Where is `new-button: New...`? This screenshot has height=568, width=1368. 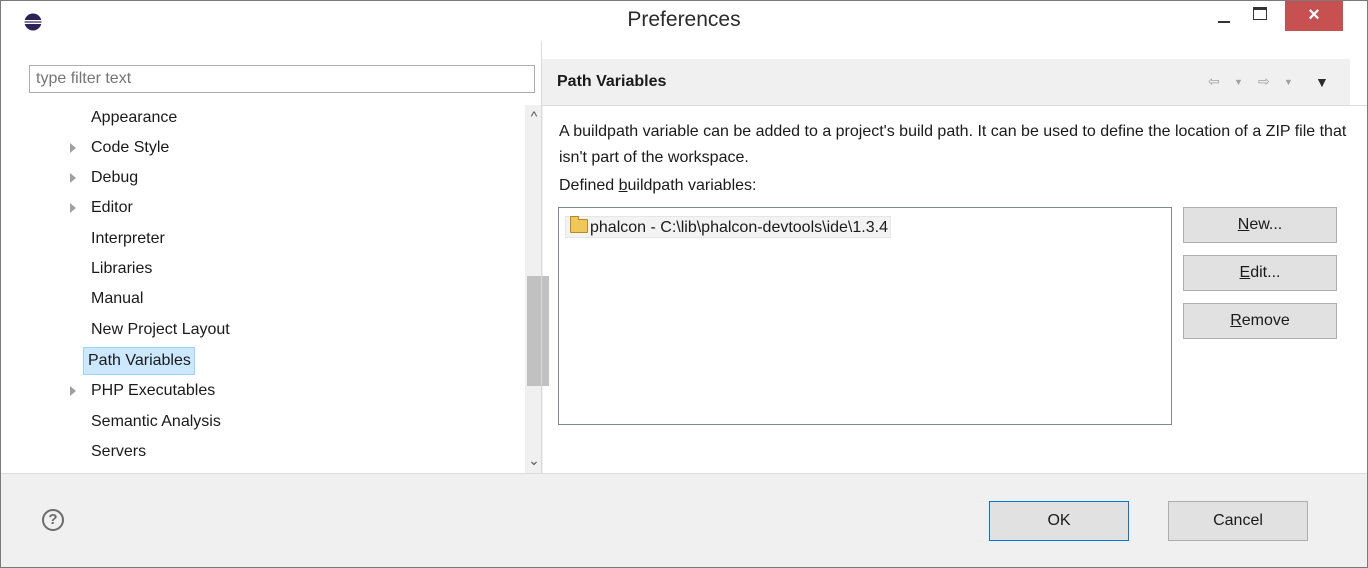
new-button: New... is located at coordinates (1260, 225).